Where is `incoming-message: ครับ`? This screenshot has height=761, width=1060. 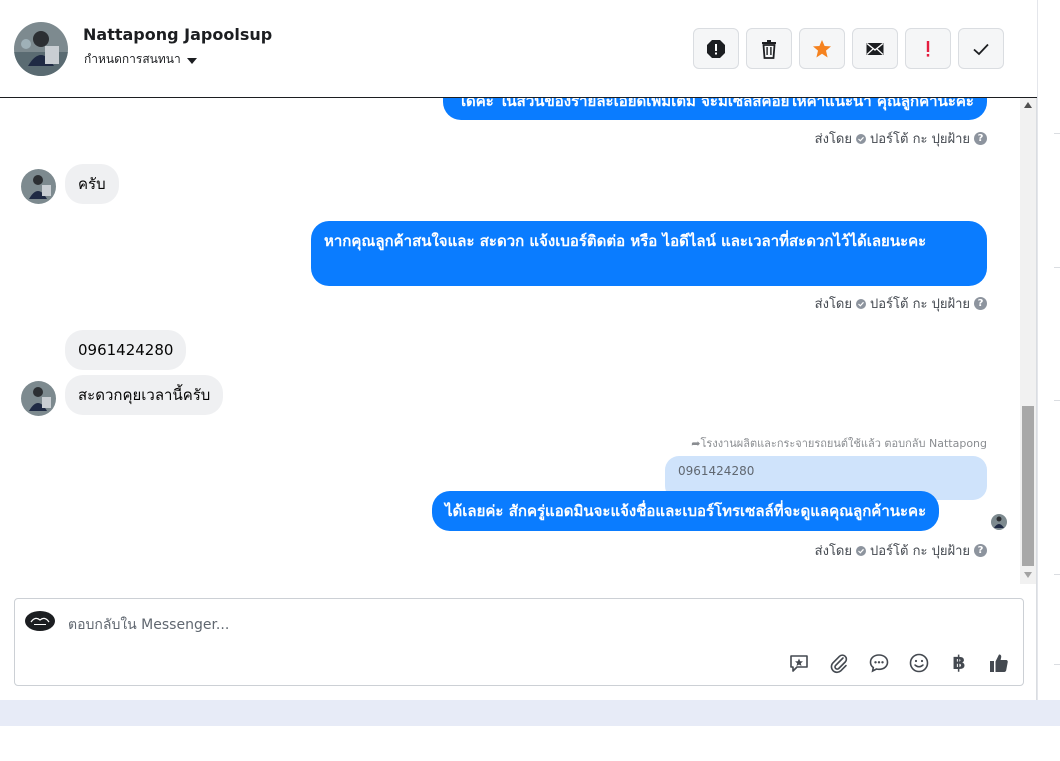 incoming-message: ครับ is located at coordinates (92, 184).